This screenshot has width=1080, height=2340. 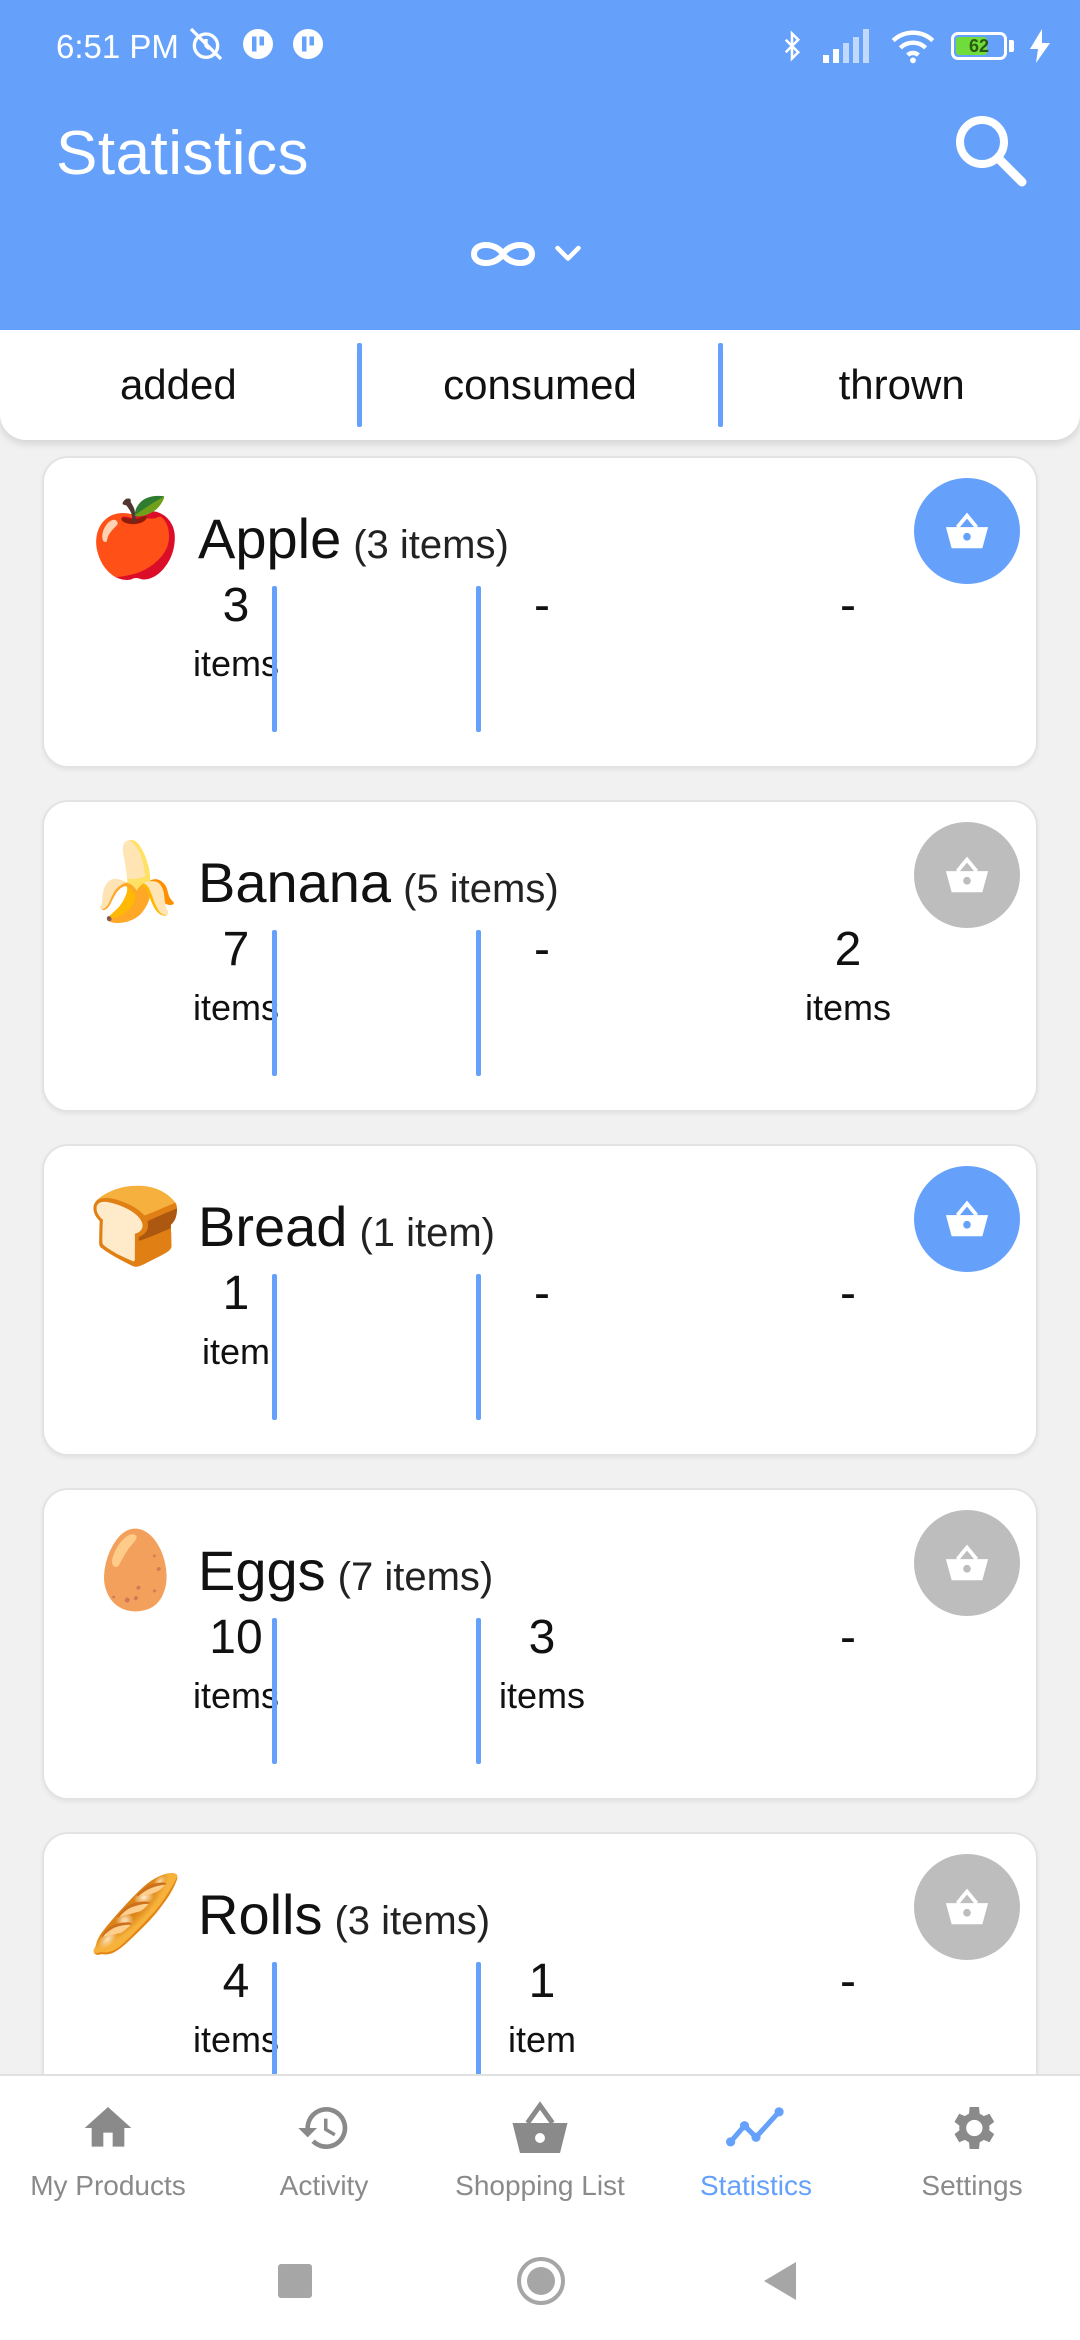 What do you see at coordinates (135, 1570) in the screenshot?
I see `product-emoji: 🥚` at bounding box center [135, 1570].